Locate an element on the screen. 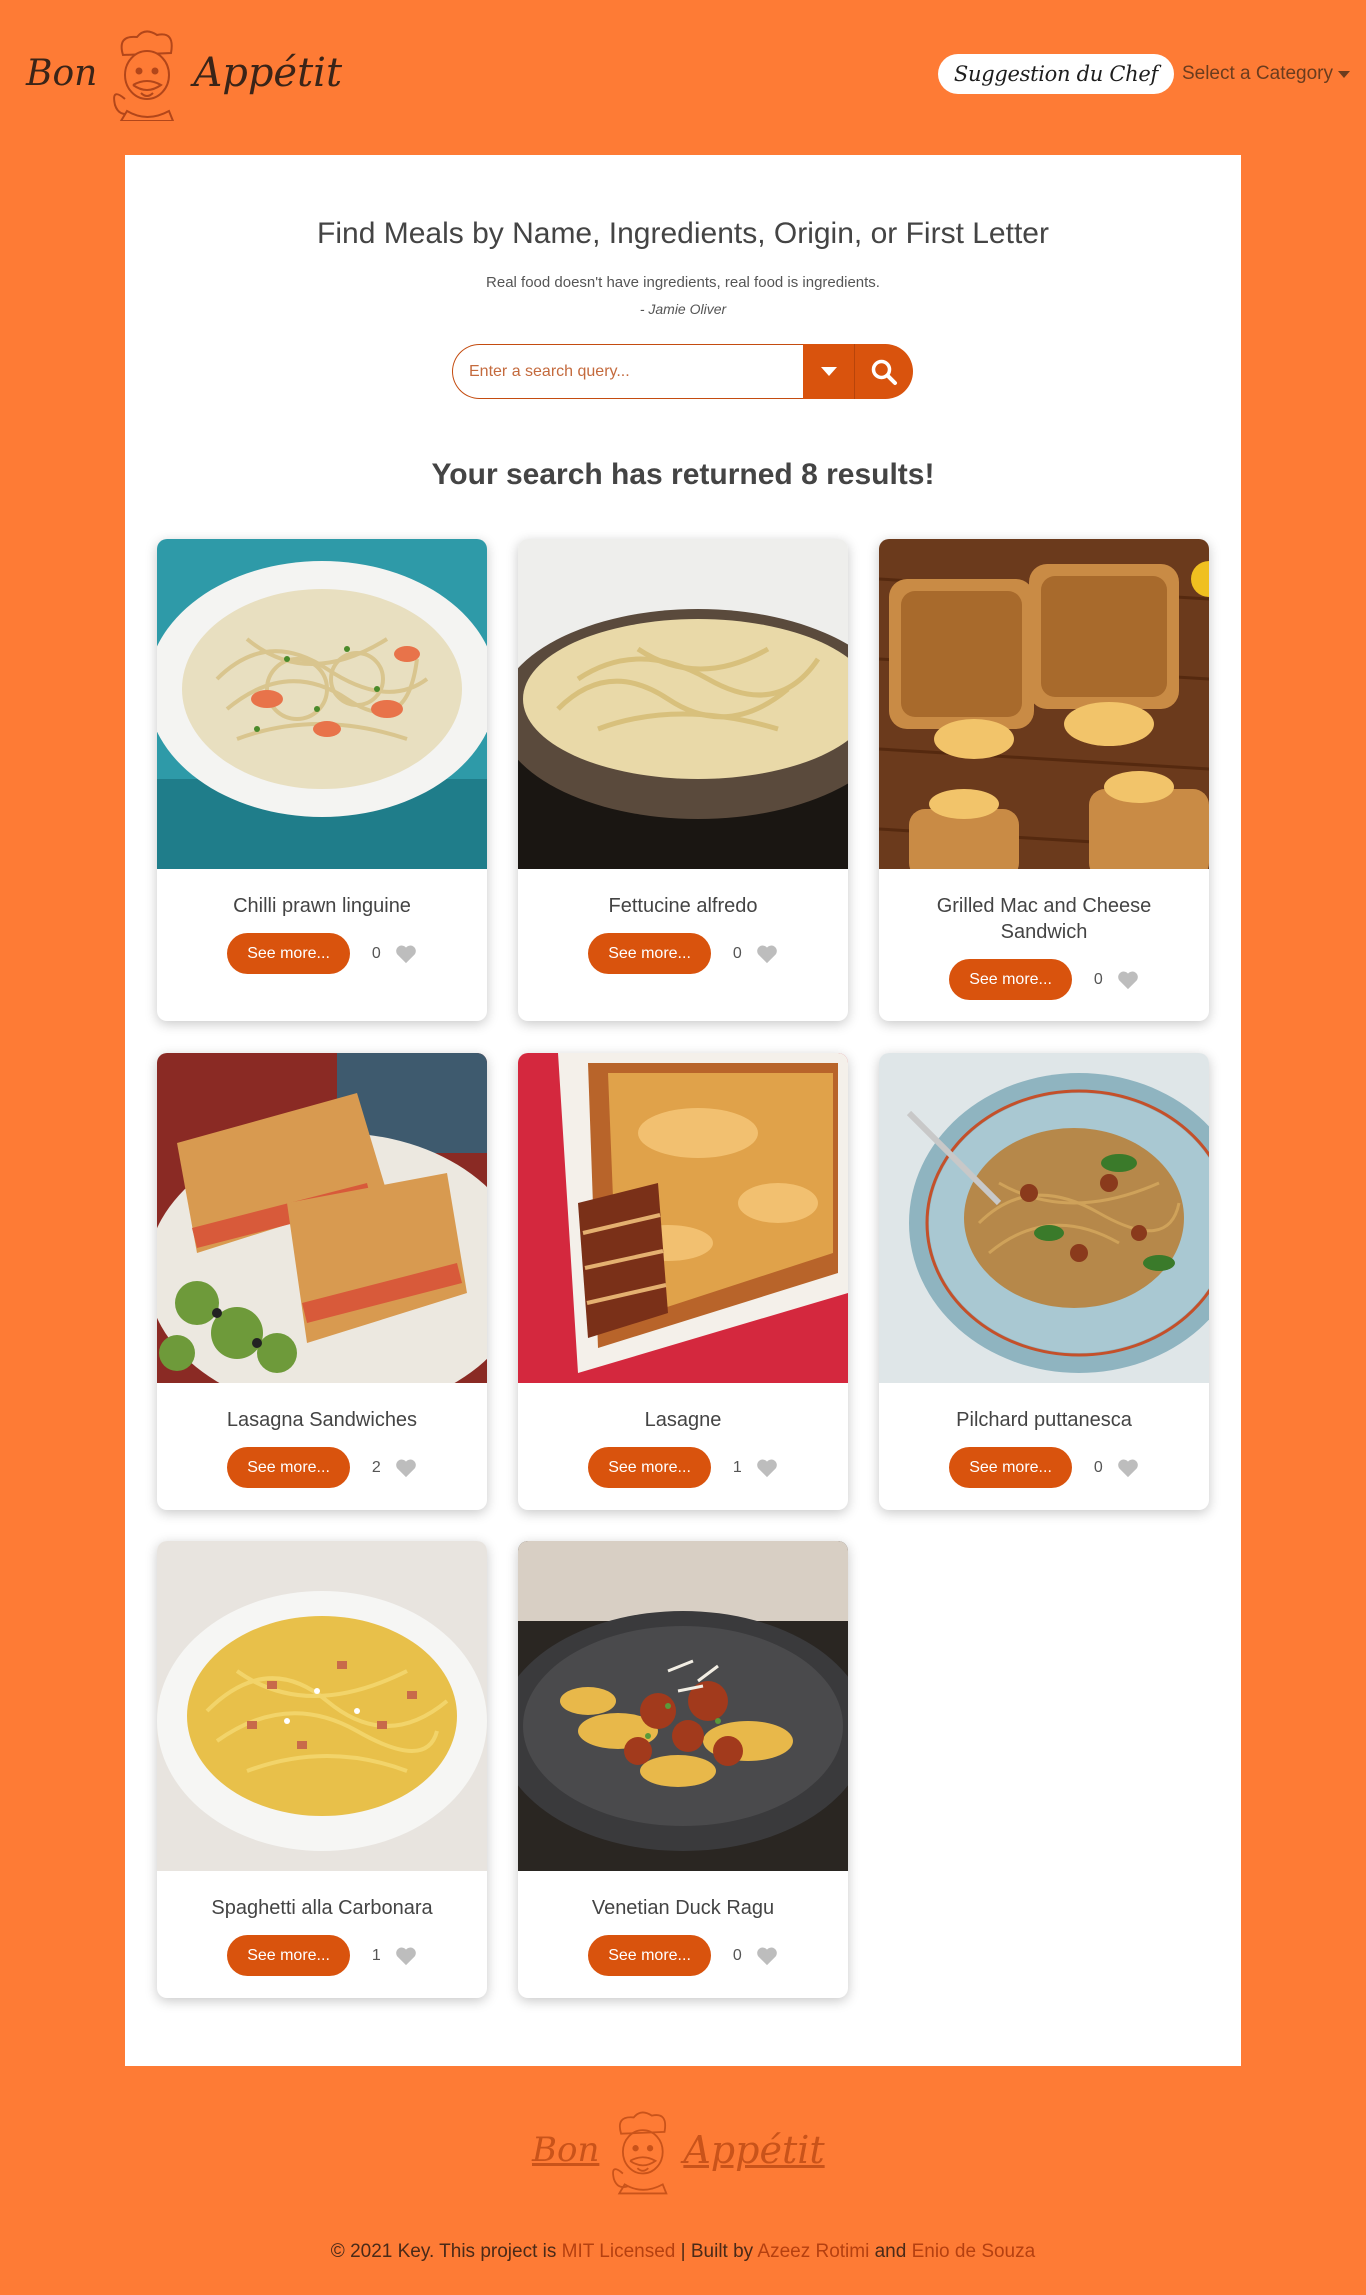 This screenshot has width=1366, height=2295. meal-name: Lasagna Sandwiches is located at coordinates (322, 1420).